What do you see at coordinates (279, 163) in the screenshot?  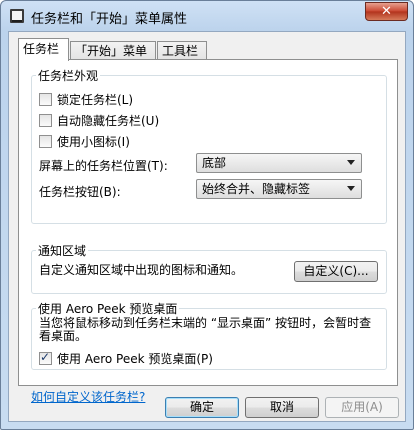 I see `position-select: 底部` at bounding box center [279, 163].